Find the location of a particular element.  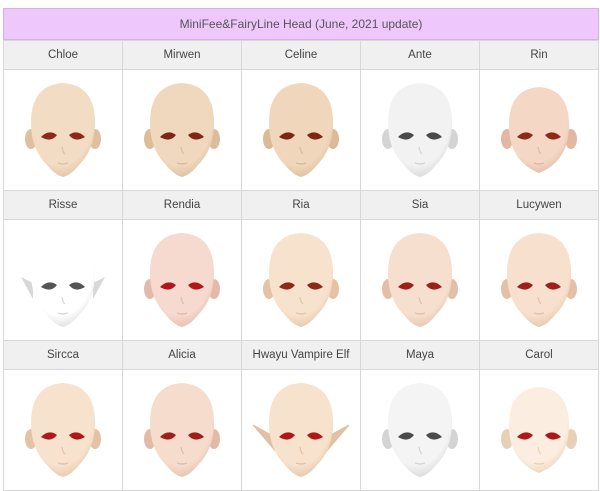

name-row: Sircca Alicia Hwayu Vampire Elf Maya Carol is located at coordinates (301, 355).